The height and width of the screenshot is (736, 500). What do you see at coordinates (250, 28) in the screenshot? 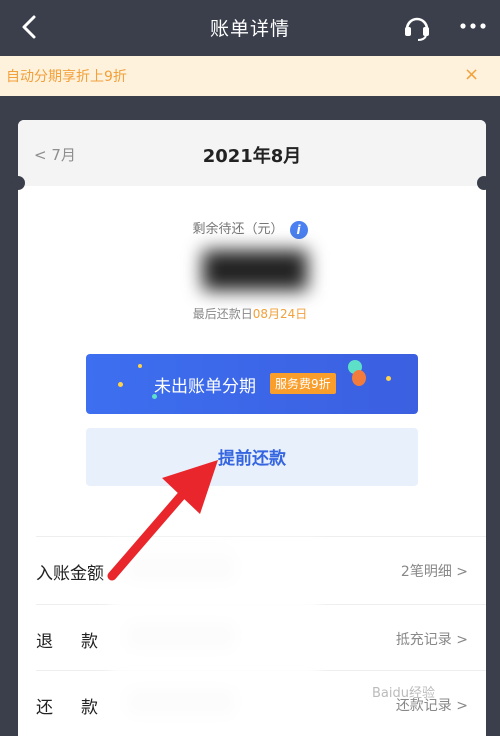
I see `top-bar: 账单详情` at bounding box center [250, 28].